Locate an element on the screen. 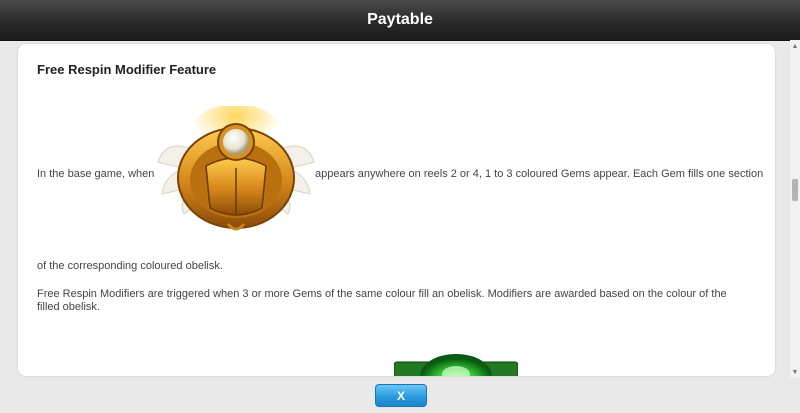  scrollbar-thumb is located at coordinates (795, 190).